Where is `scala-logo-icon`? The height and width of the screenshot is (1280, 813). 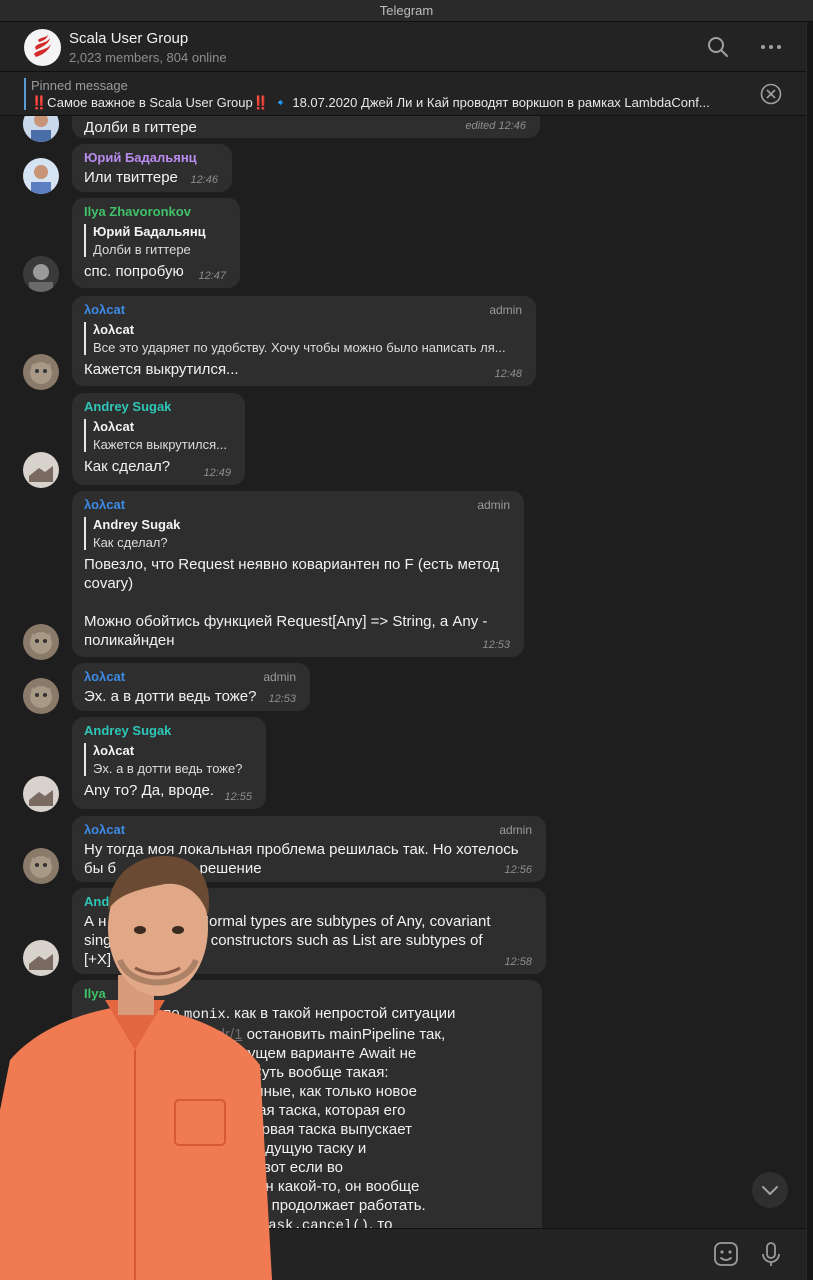 scala-logo-icon is located at coordinates (42, 47).